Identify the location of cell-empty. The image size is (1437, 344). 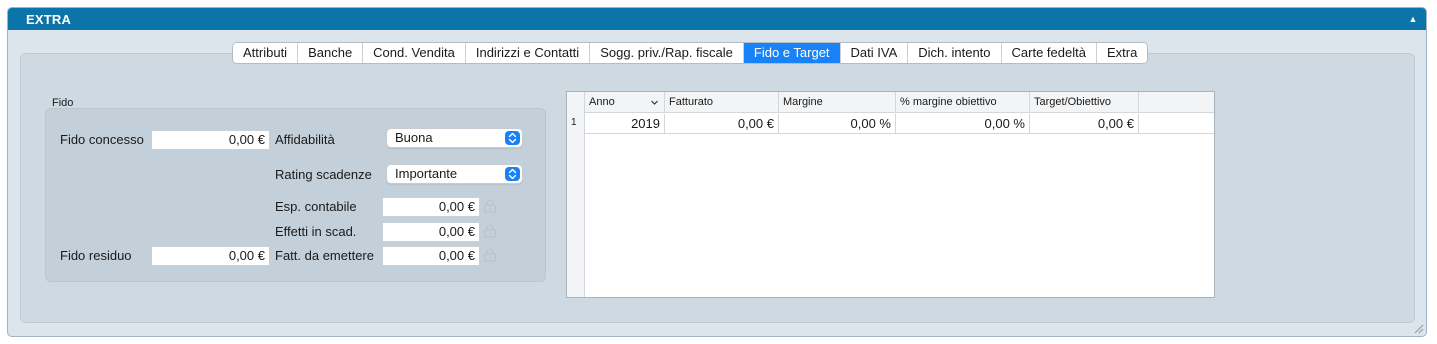
(1176, 124).